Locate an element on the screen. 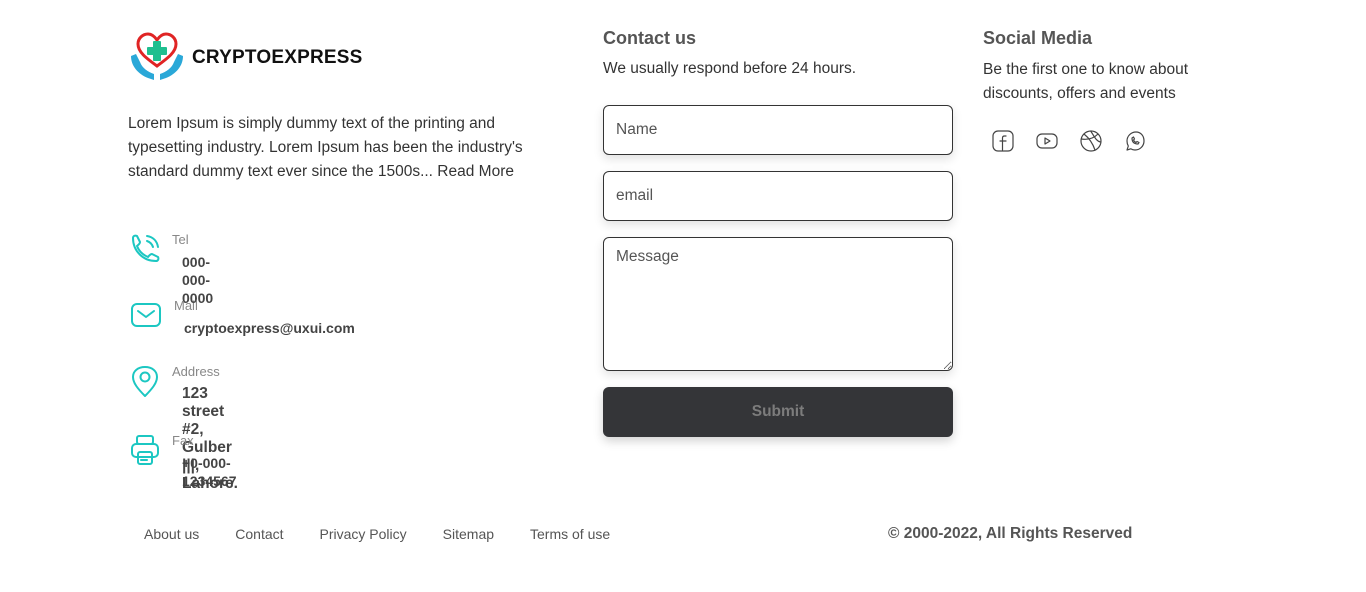 This screenshot has height=592, width=1366. copyright: © 2000-2022, All Rights Reserved is located at coordinates (1010, 533).